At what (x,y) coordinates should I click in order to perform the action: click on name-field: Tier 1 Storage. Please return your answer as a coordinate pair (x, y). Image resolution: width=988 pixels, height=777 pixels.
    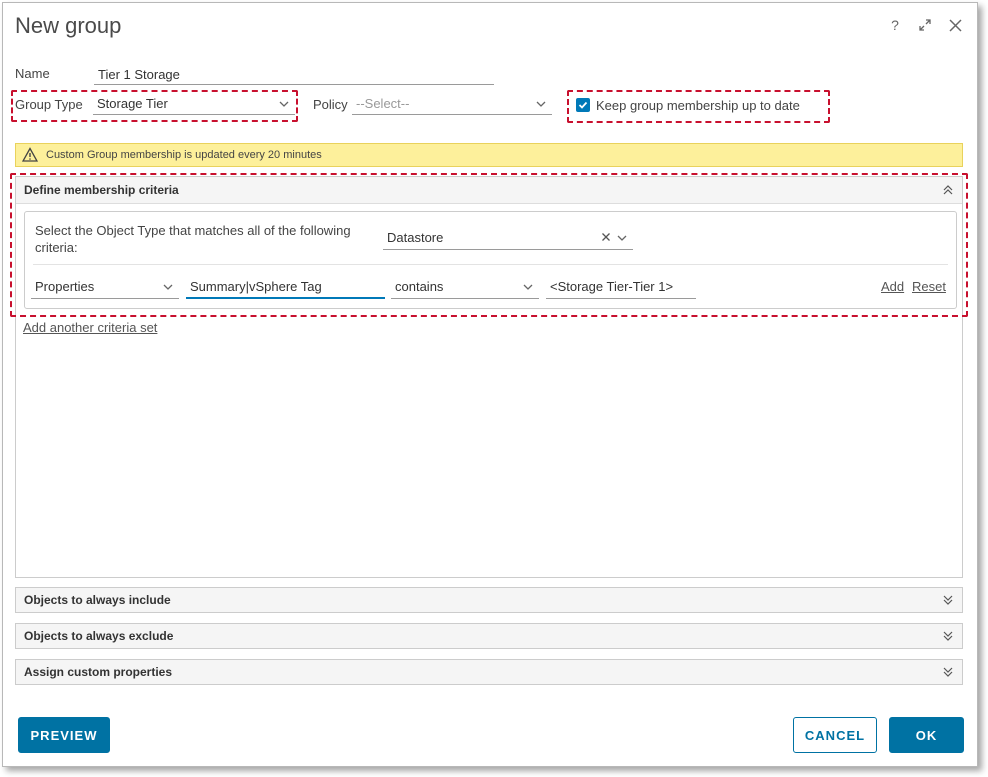
    Looking at the image, I should click on (294, 75).